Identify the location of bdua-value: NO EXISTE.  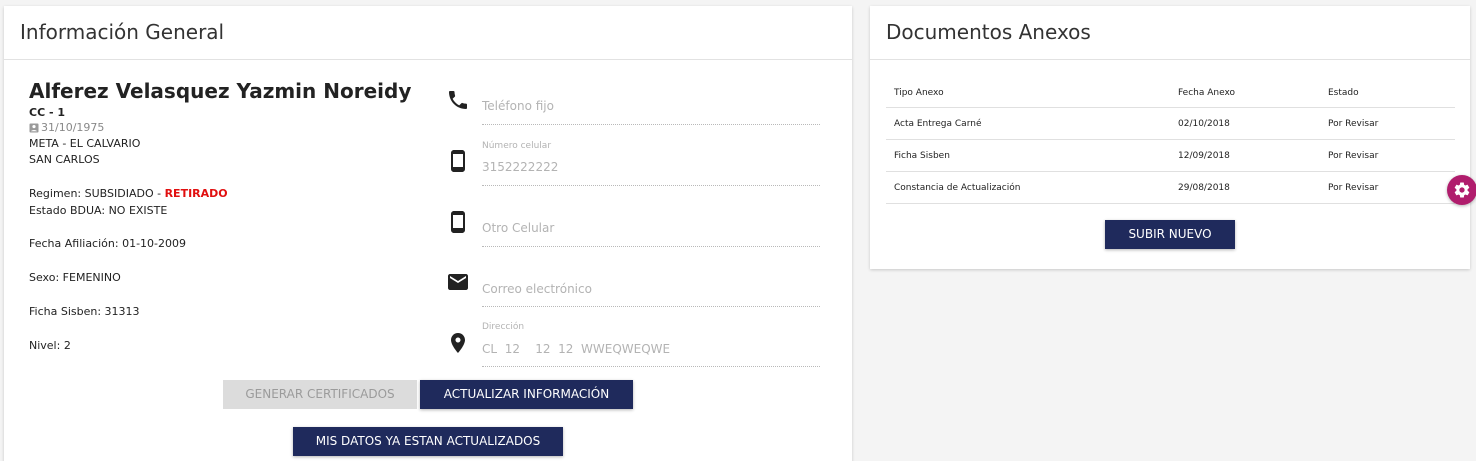
(138, 210).